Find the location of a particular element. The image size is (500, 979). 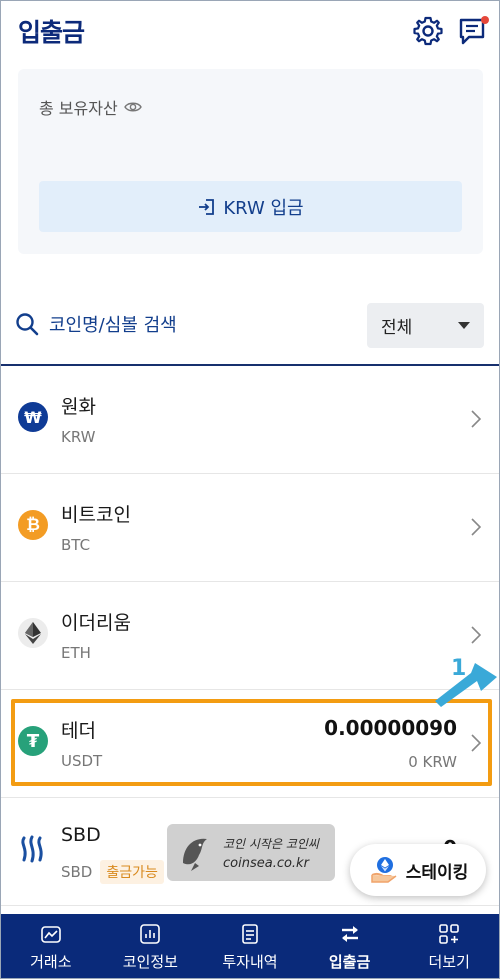

nav-exchange: 거래소 is located at coordinates (51, 946).